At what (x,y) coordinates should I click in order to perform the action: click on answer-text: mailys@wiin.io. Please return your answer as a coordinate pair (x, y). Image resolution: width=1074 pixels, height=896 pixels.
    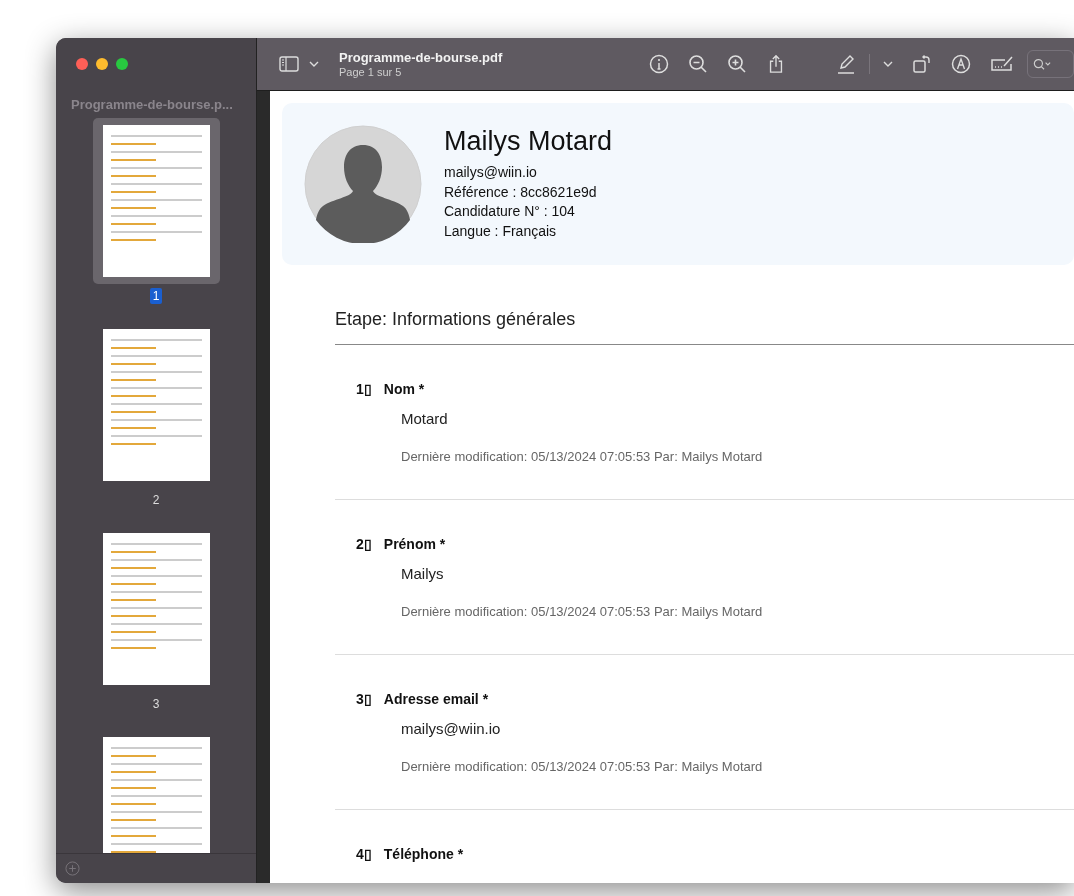
    Looking at the image, I should click on (451, 728).